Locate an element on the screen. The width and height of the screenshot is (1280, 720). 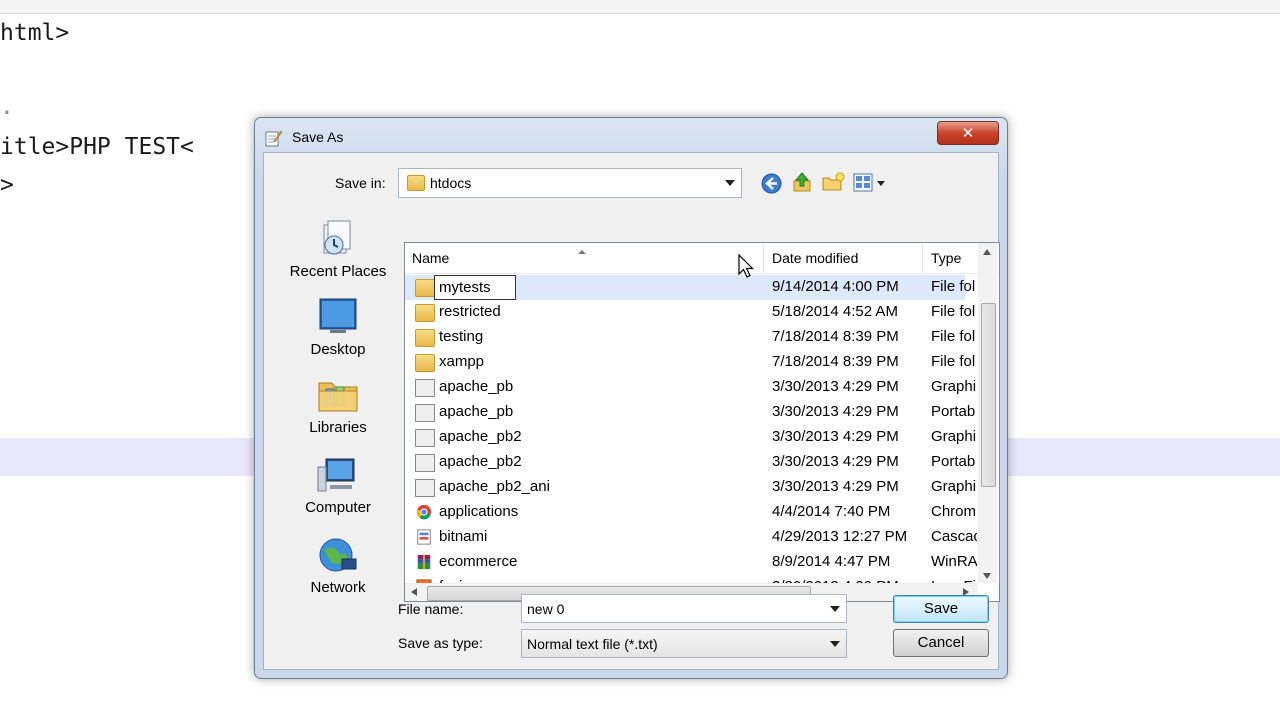
code-line-4: > is located at coordinates (7, 185).